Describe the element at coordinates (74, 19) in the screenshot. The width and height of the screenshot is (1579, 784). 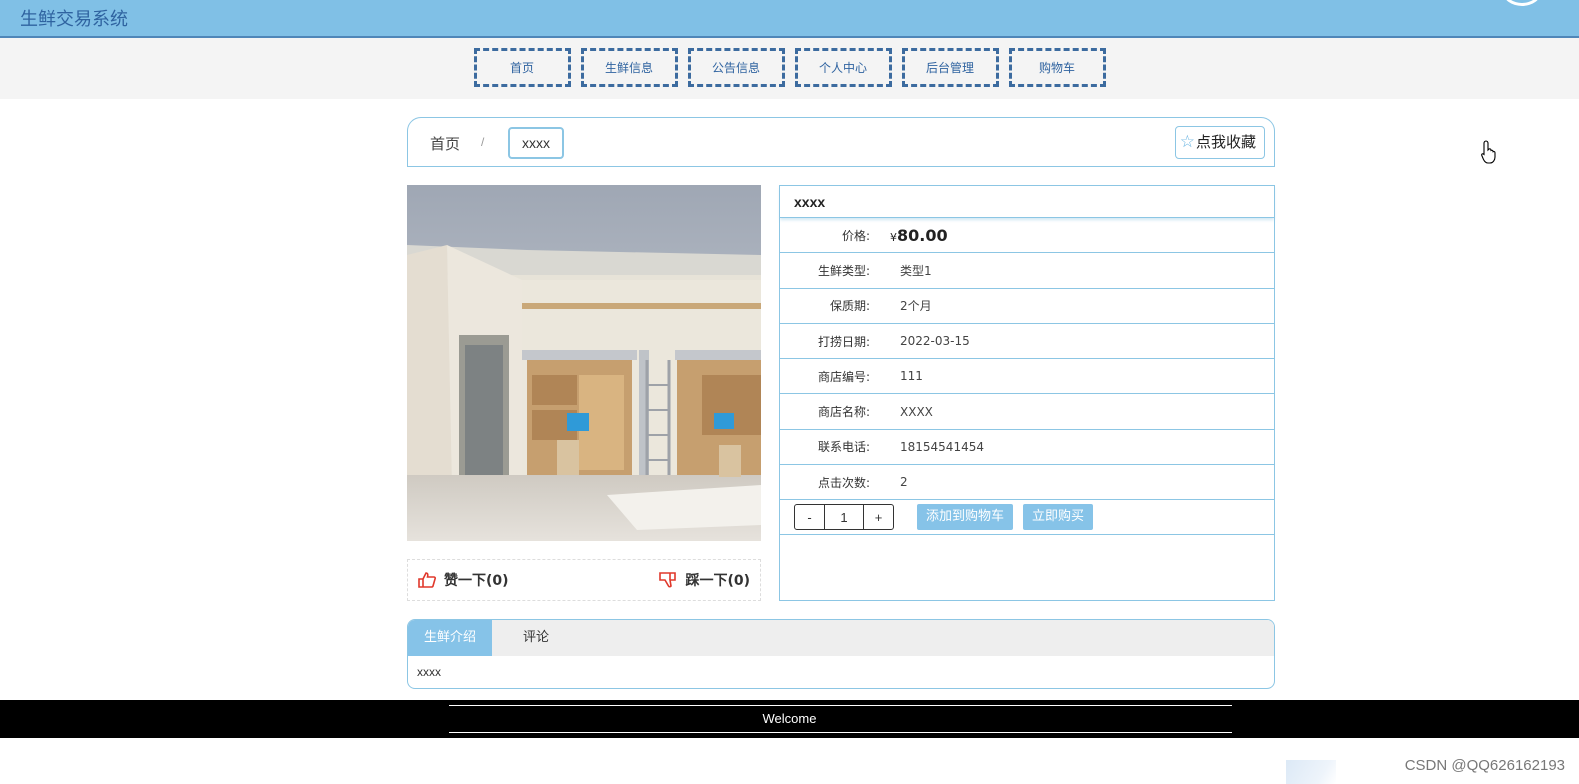
I see `app-title: 生鲜交易系统` at that location.